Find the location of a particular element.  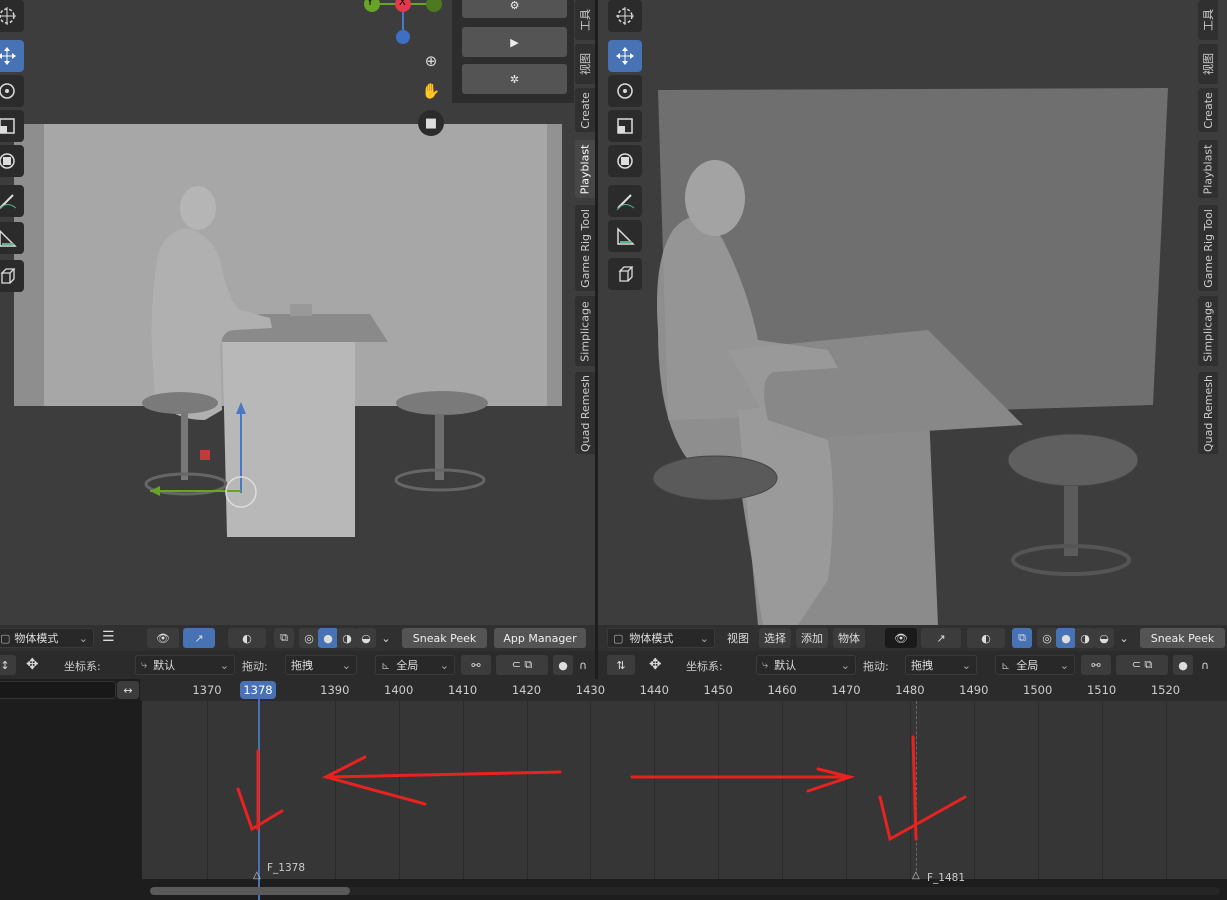

camera-icon: ■ is located at coordinates (431, 123).